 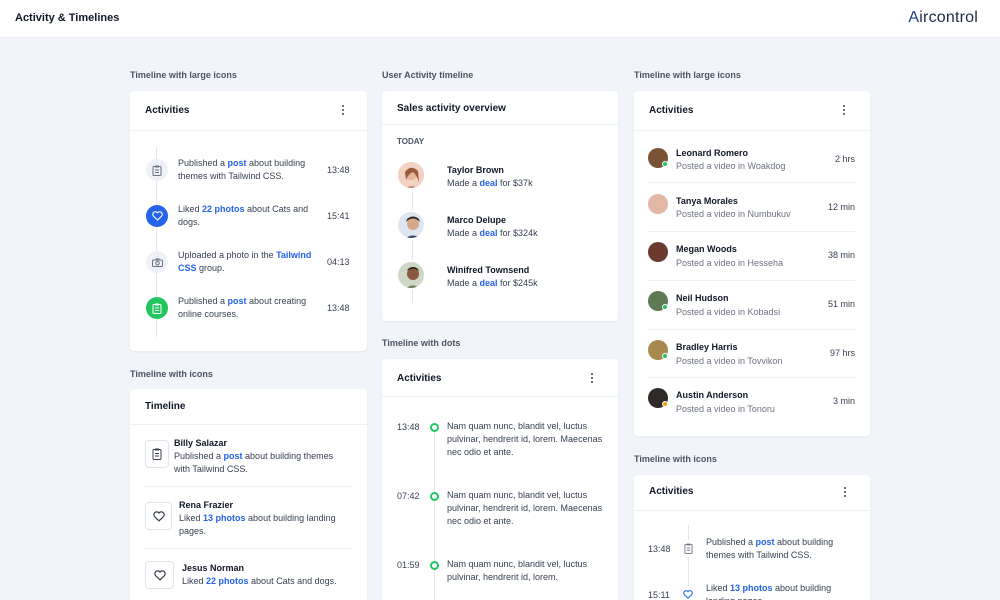 What do you see at coordinates (248, 407) in the screenshot?
I see `card-header: Timeline` at bounding box center [248, 407].